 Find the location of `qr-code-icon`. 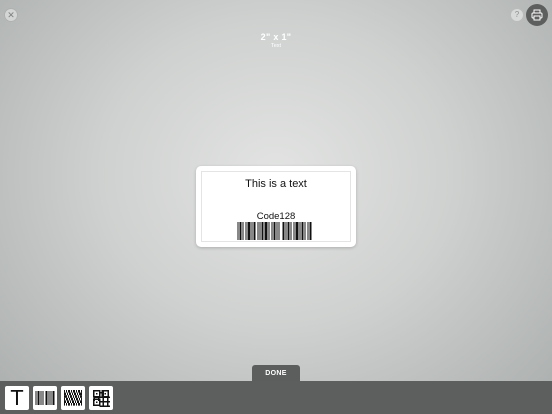

qr-code-icon is located at coordinates (101, 398).